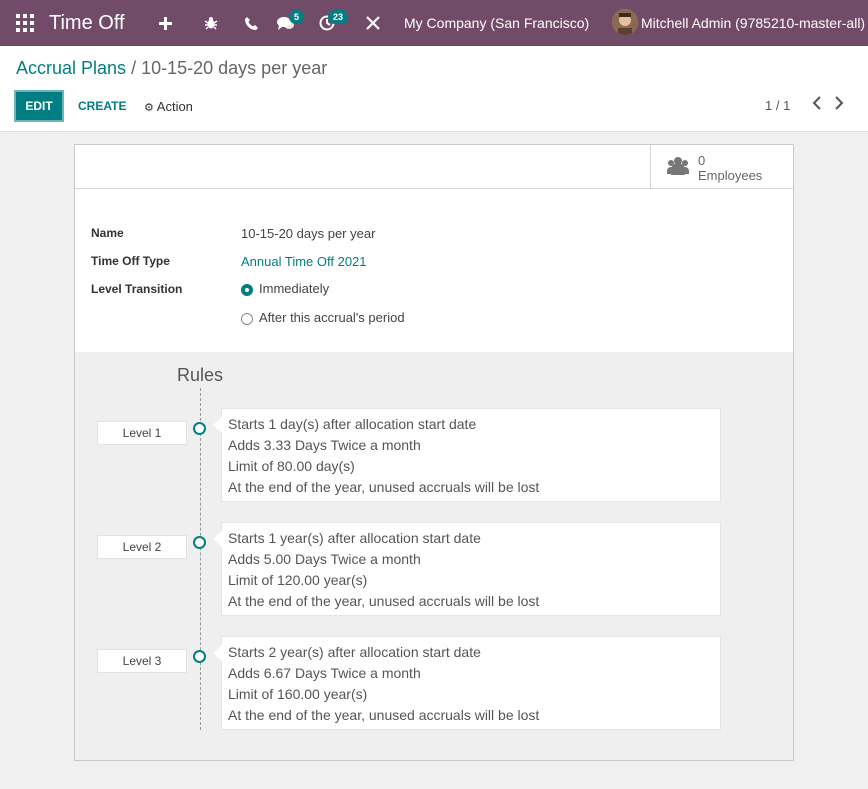  Describe the element at coordinates (200, 375) in the screenshot. I see `rules-title: Rules` at that location.